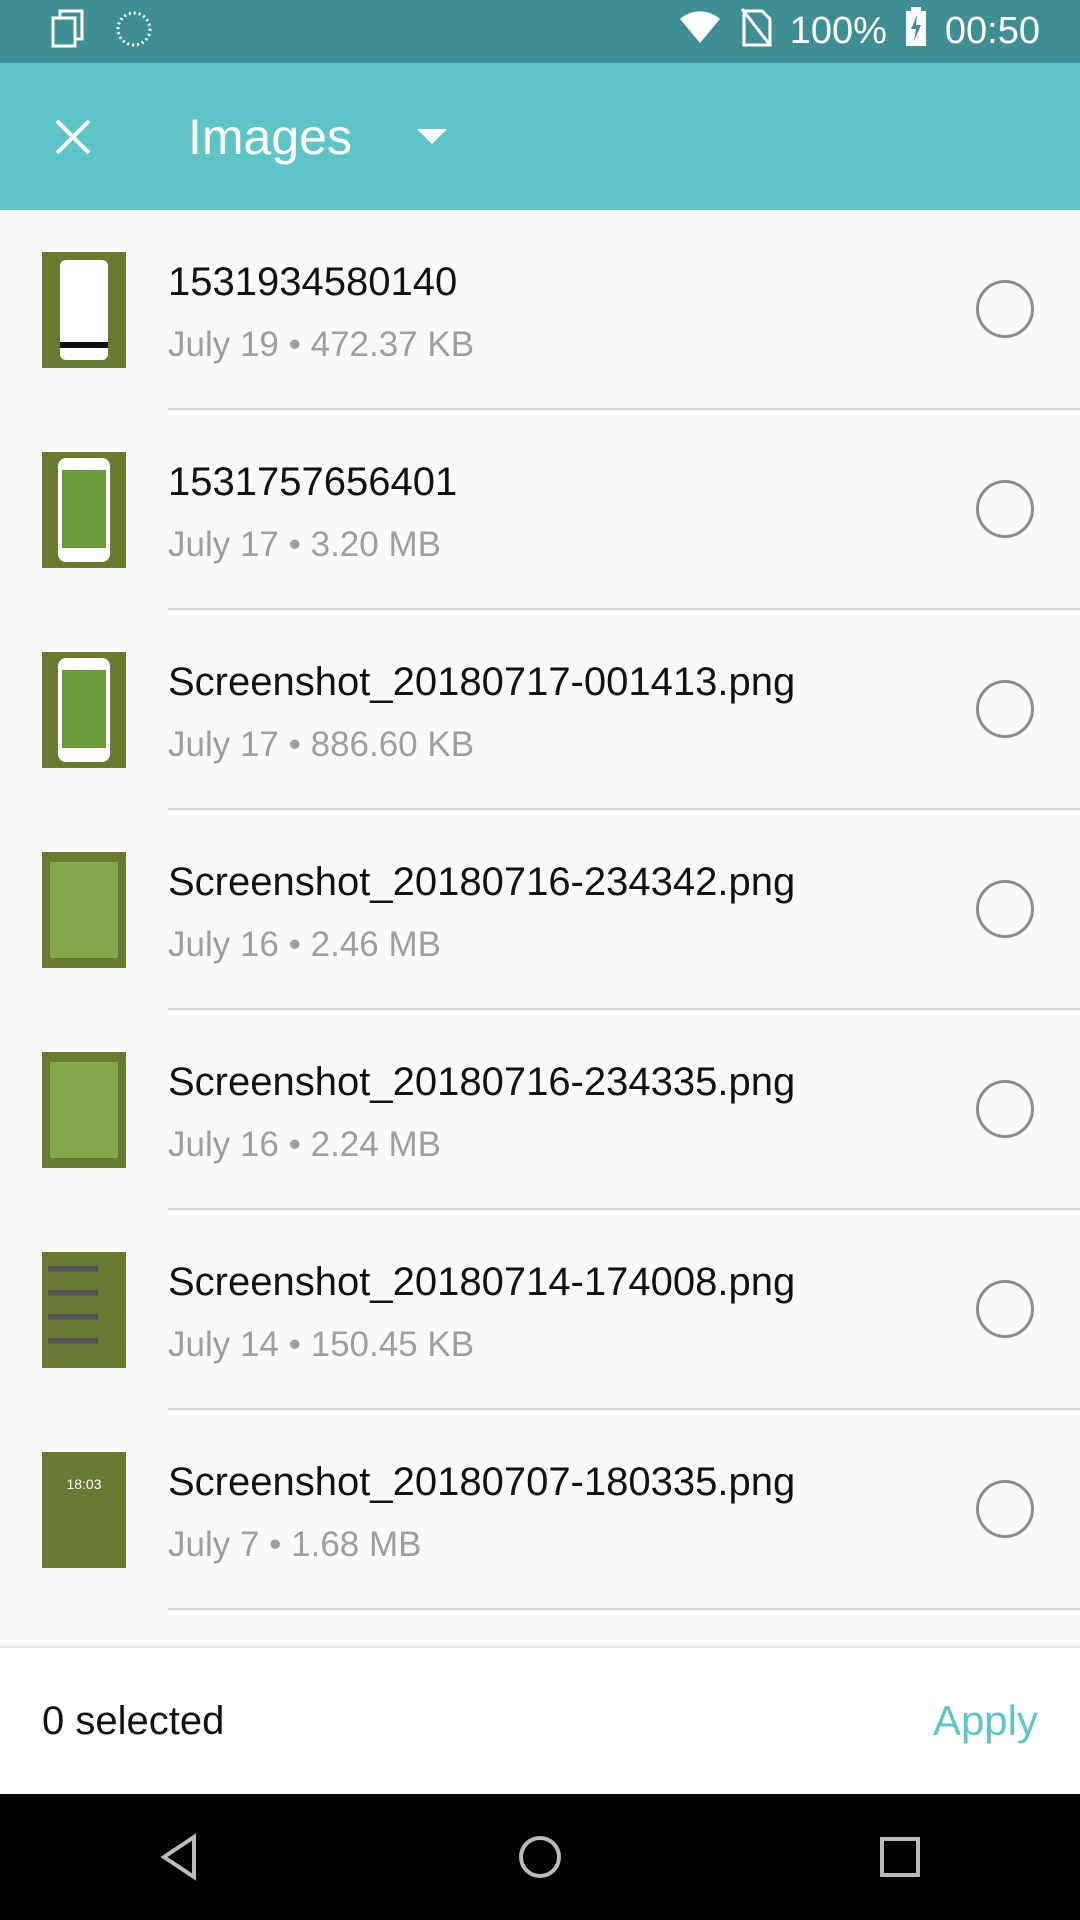 This screenshot has width=1080, height=1920. Describe the element at coordinates (540, 31) in the screenshot. I see `status-bar: 100% 00:50` at that location.